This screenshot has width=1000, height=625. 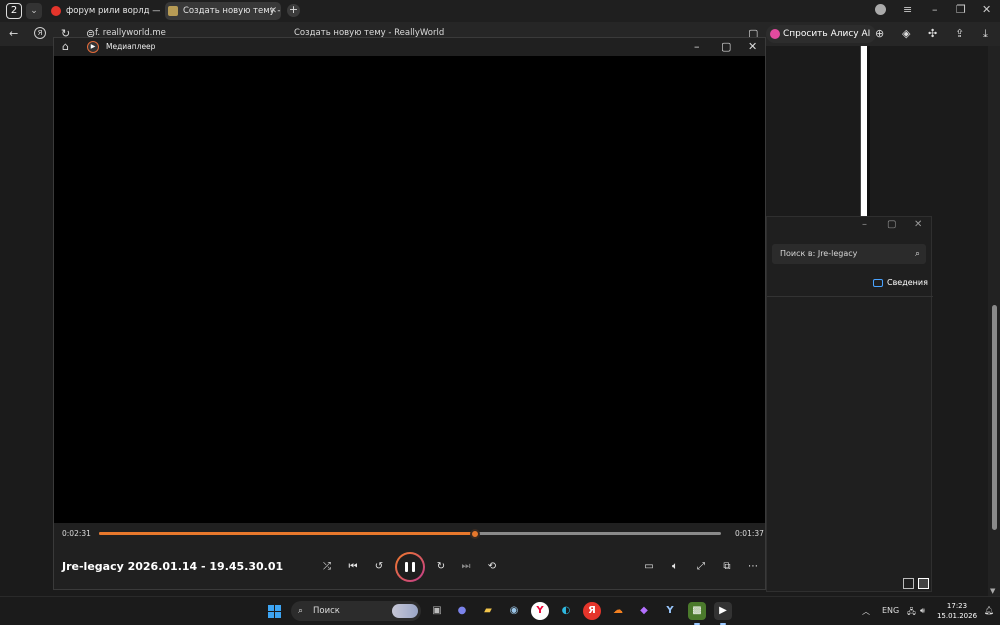 What do you see at coordinates (819, 253) in the screenshot?
I see `explorer-search-placeholder: Поиск в: Jre-legacy` at bounding box center [819, 253].